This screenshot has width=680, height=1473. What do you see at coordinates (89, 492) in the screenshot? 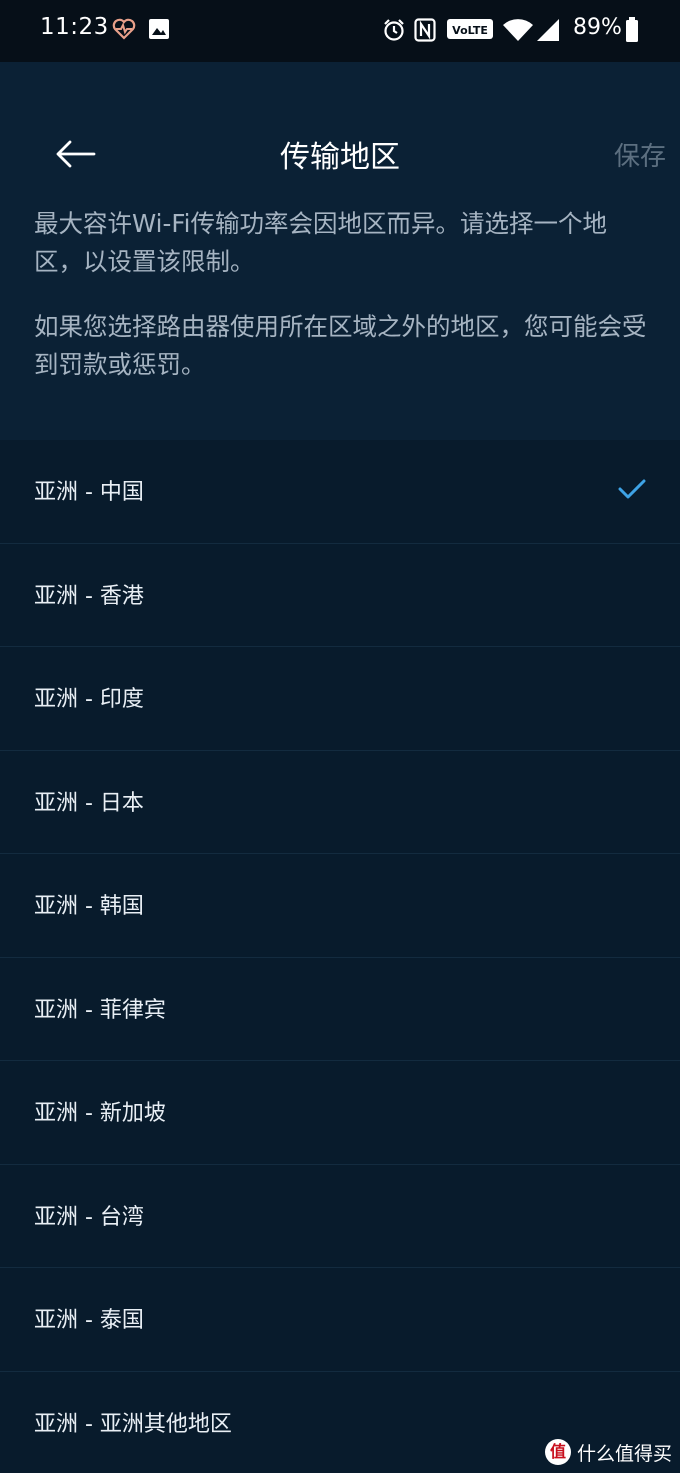
I see `region-label: 亚洲 - 中国` at bounding box center [89, 492].